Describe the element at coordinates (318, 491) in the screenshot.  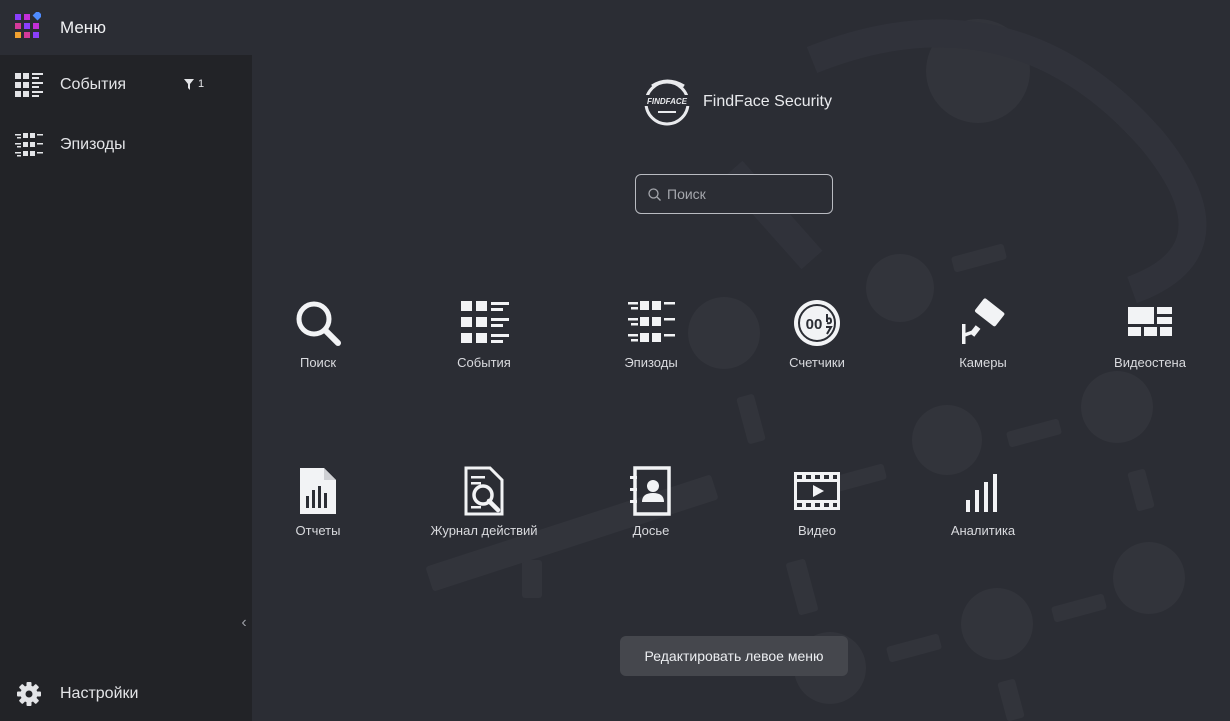
I see `report-icon` at that location.